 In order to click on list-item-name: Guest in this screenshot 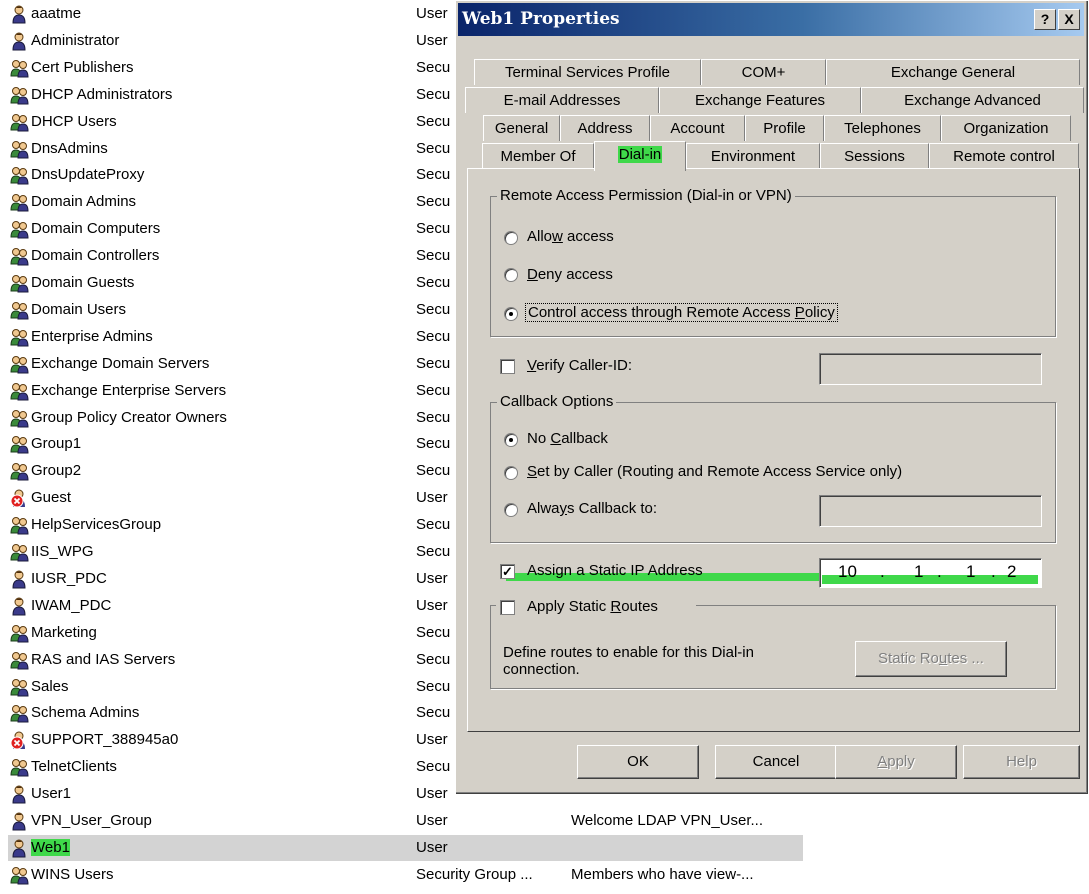, I will do `click(51, 498)`.